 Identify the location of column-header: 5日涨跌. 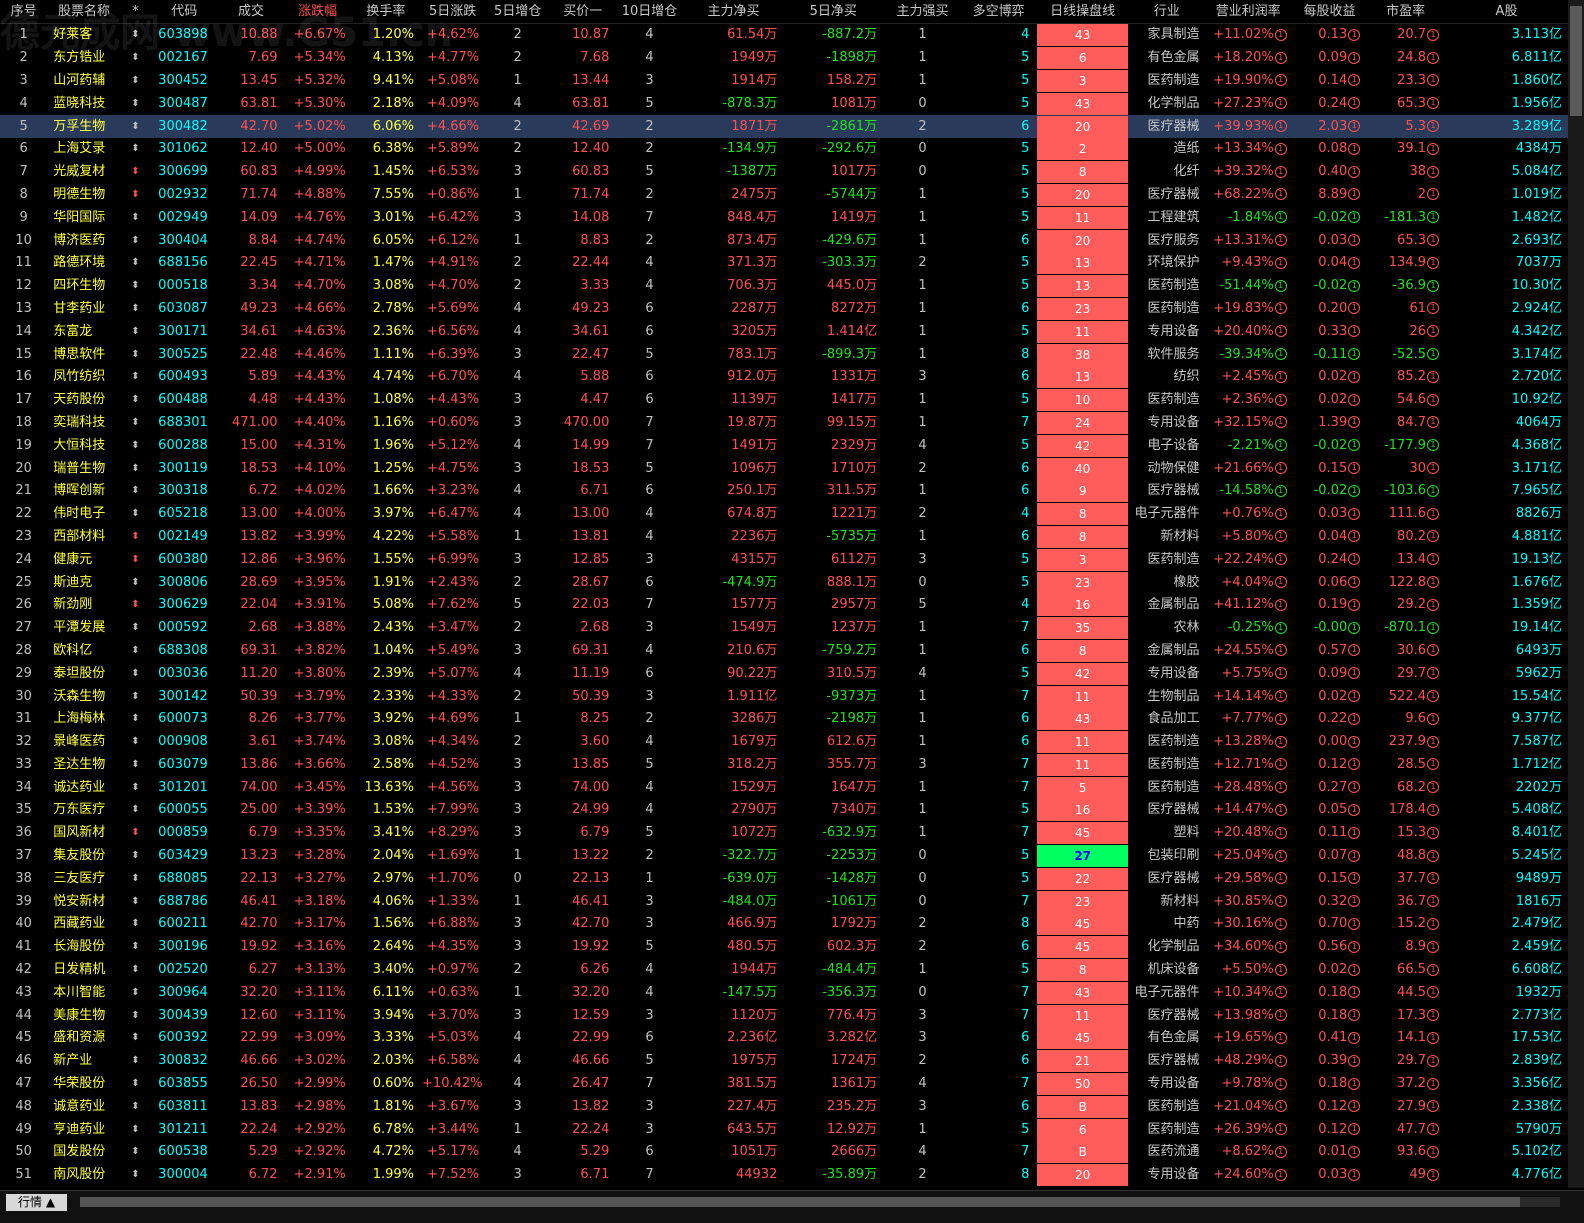
(453, 12).